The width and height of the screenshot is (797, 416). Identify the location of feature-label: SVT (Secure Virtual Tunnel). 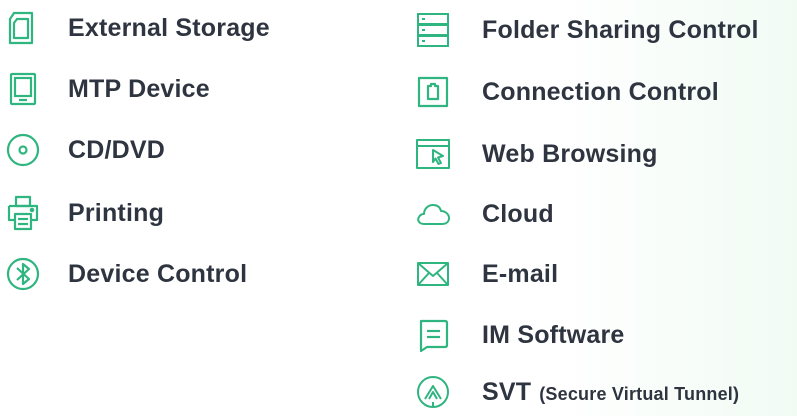
(610, 392).